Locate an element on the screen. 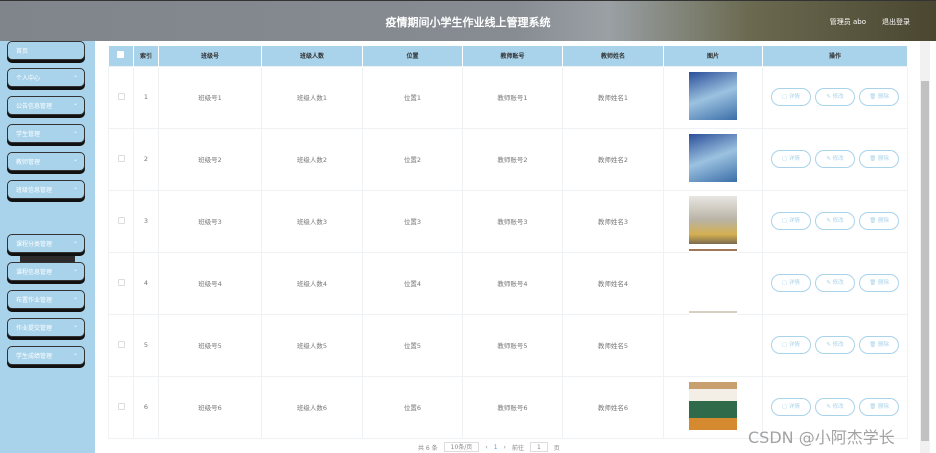 Image resolution: width=936 pixels, height=453 pixels. cell-index: 5 is located at coordinates (146, 345).